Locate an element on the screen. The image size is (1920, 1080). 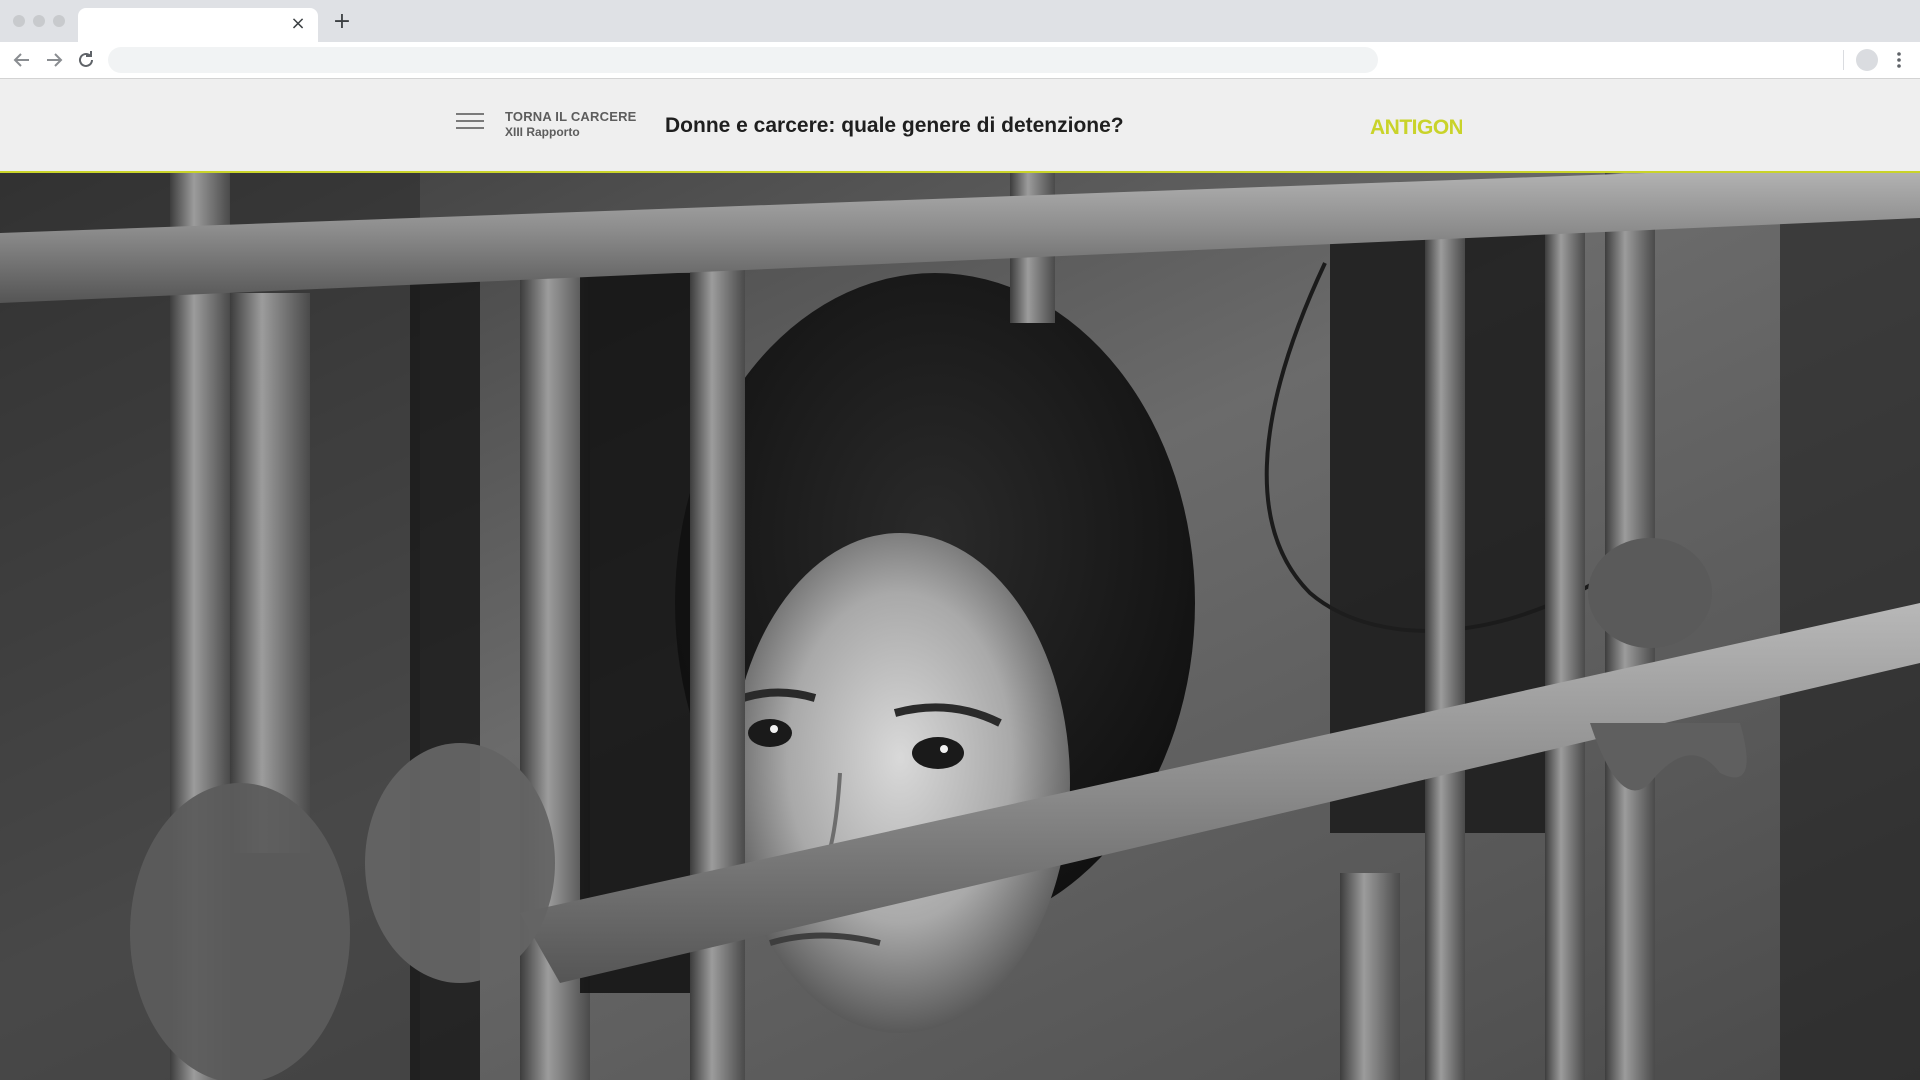
browser-toolbar is located at coordinates (960, 60).